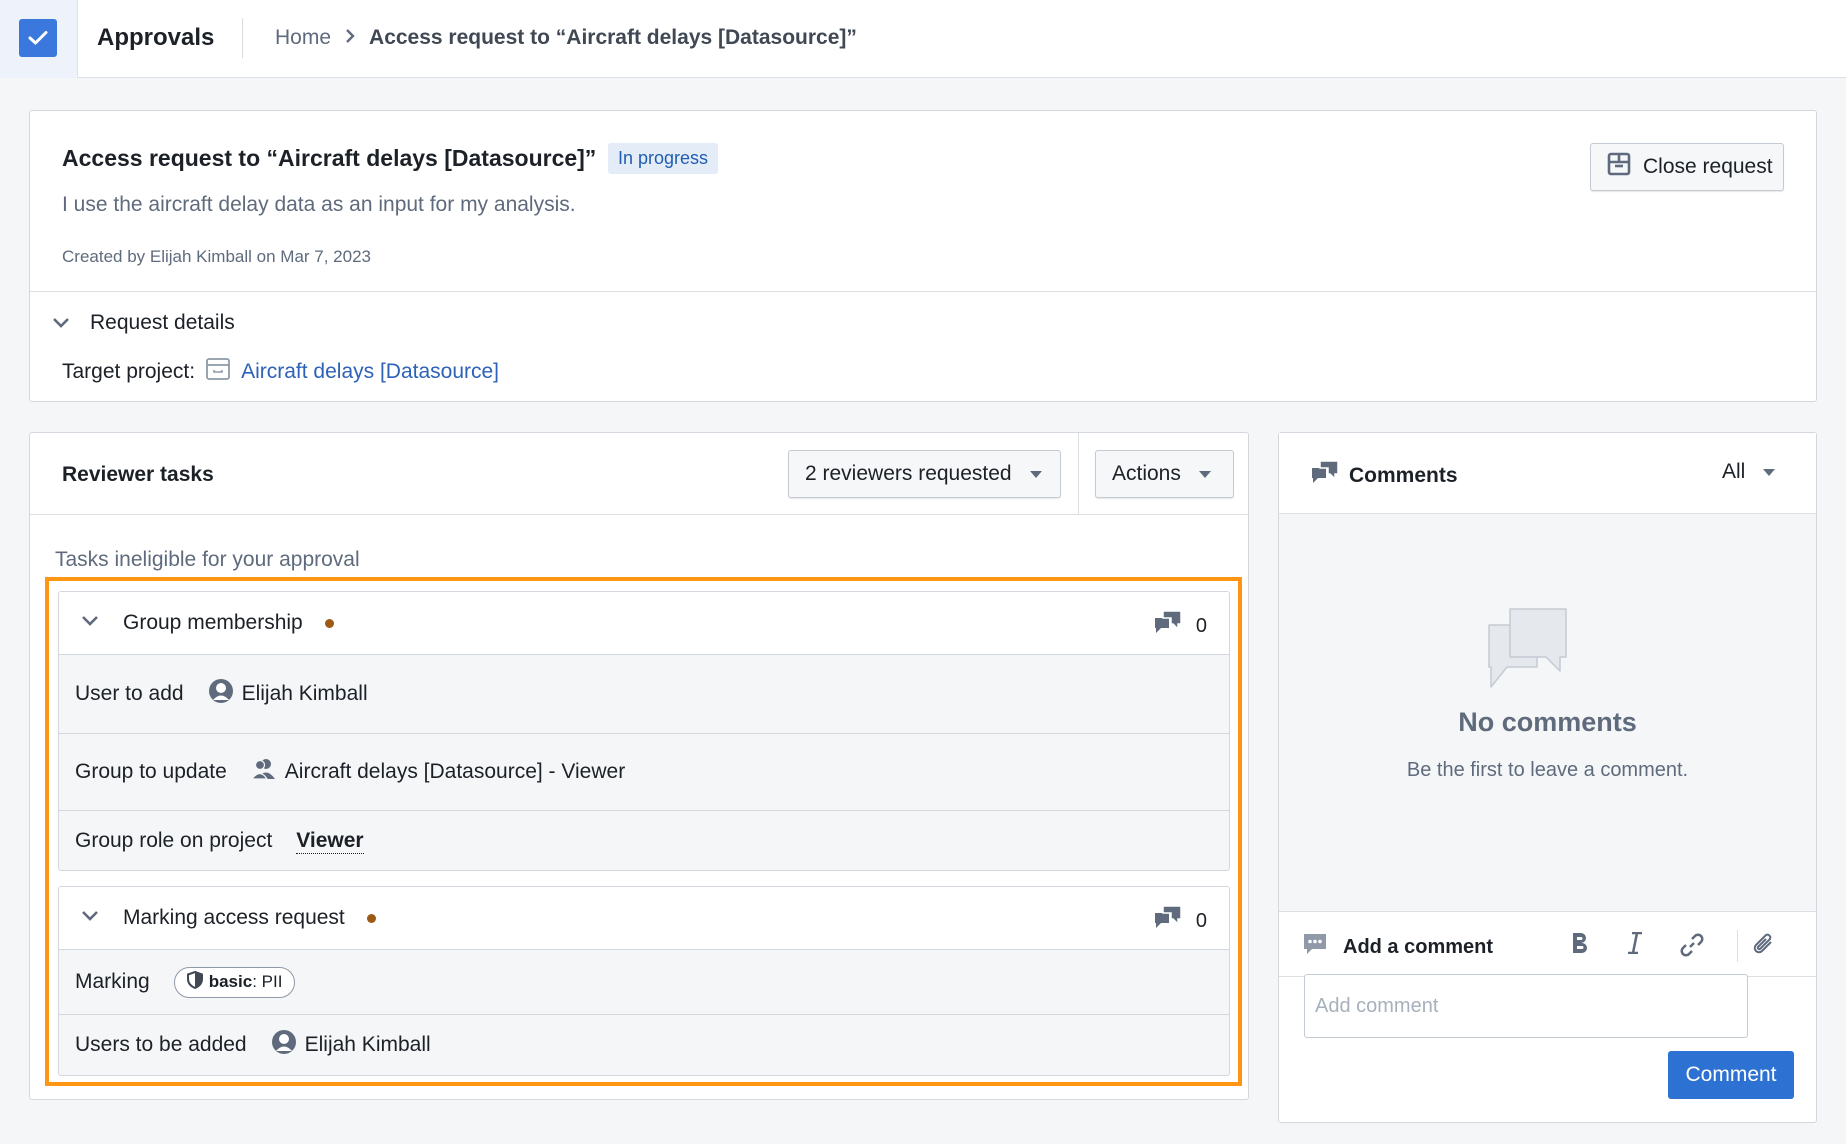 This screenshot has height=1144, width=1846. Describe the element at coordinates (1526, 1006) in the screenshot. I see `comment-input` at that location.